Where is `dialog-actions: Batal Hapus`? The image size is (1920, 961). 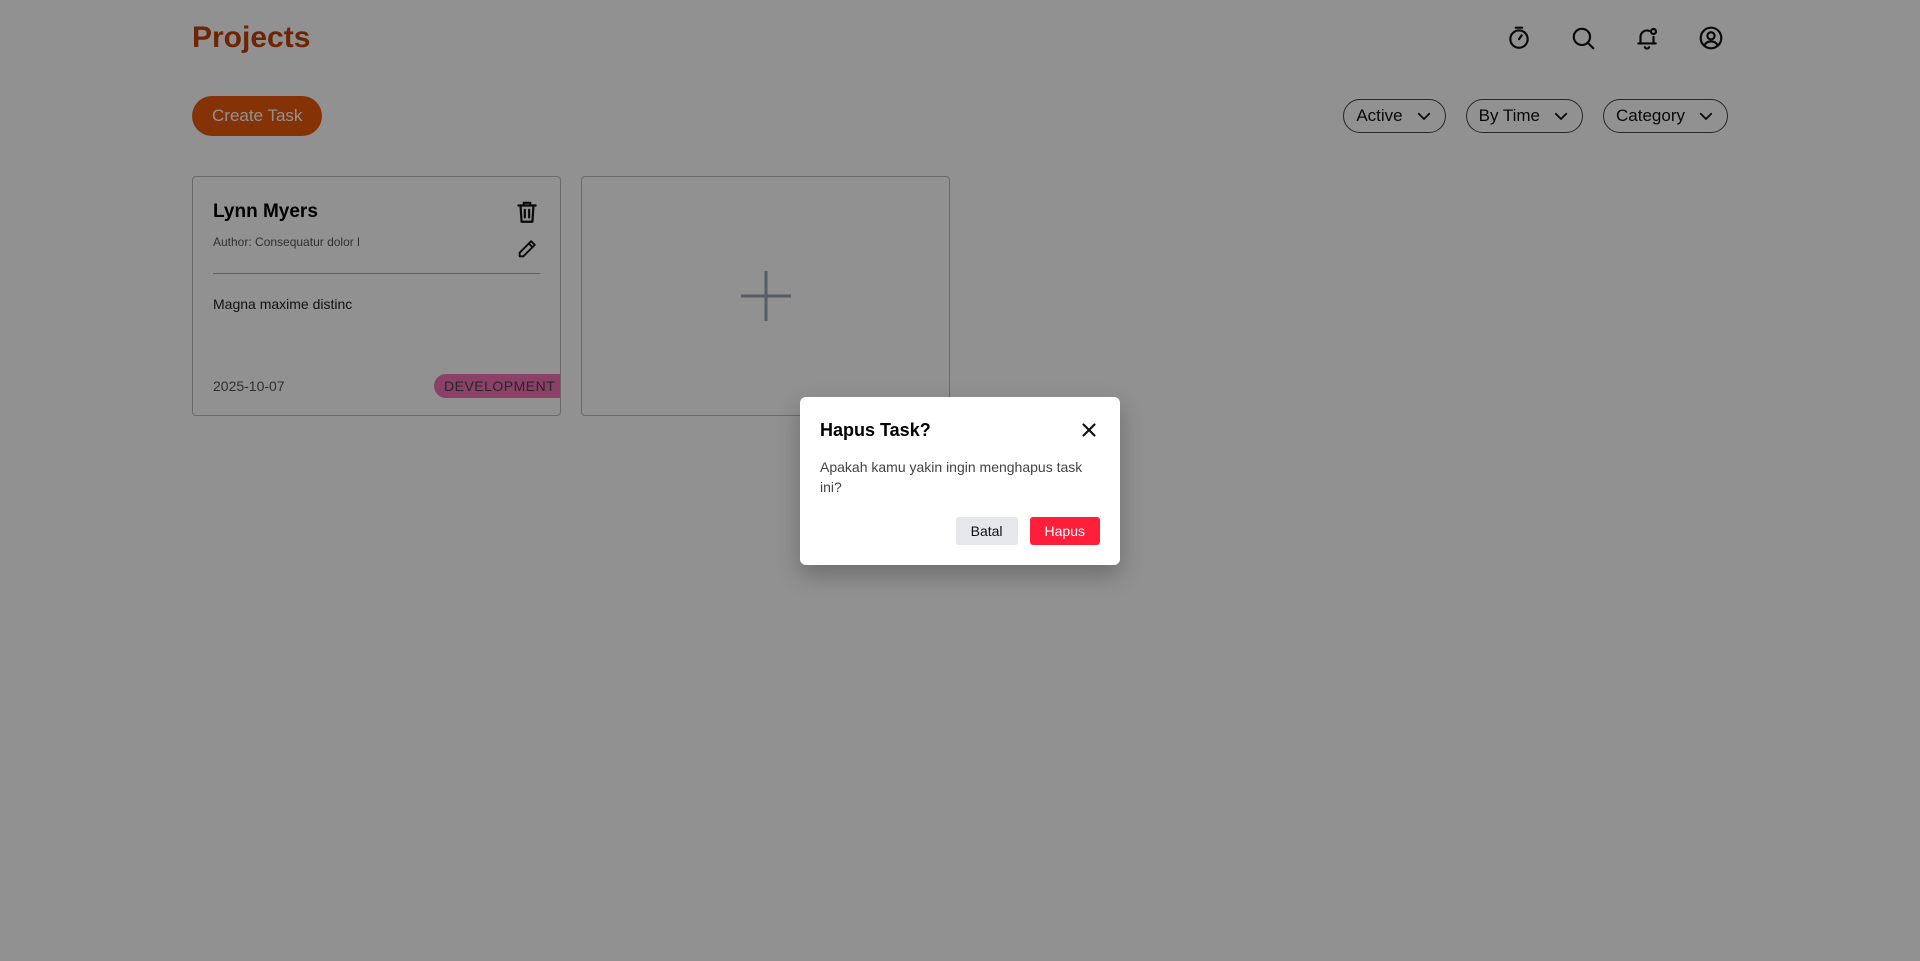 dialog-actions: Batal Hapus is located at coordinates (1027, 531).